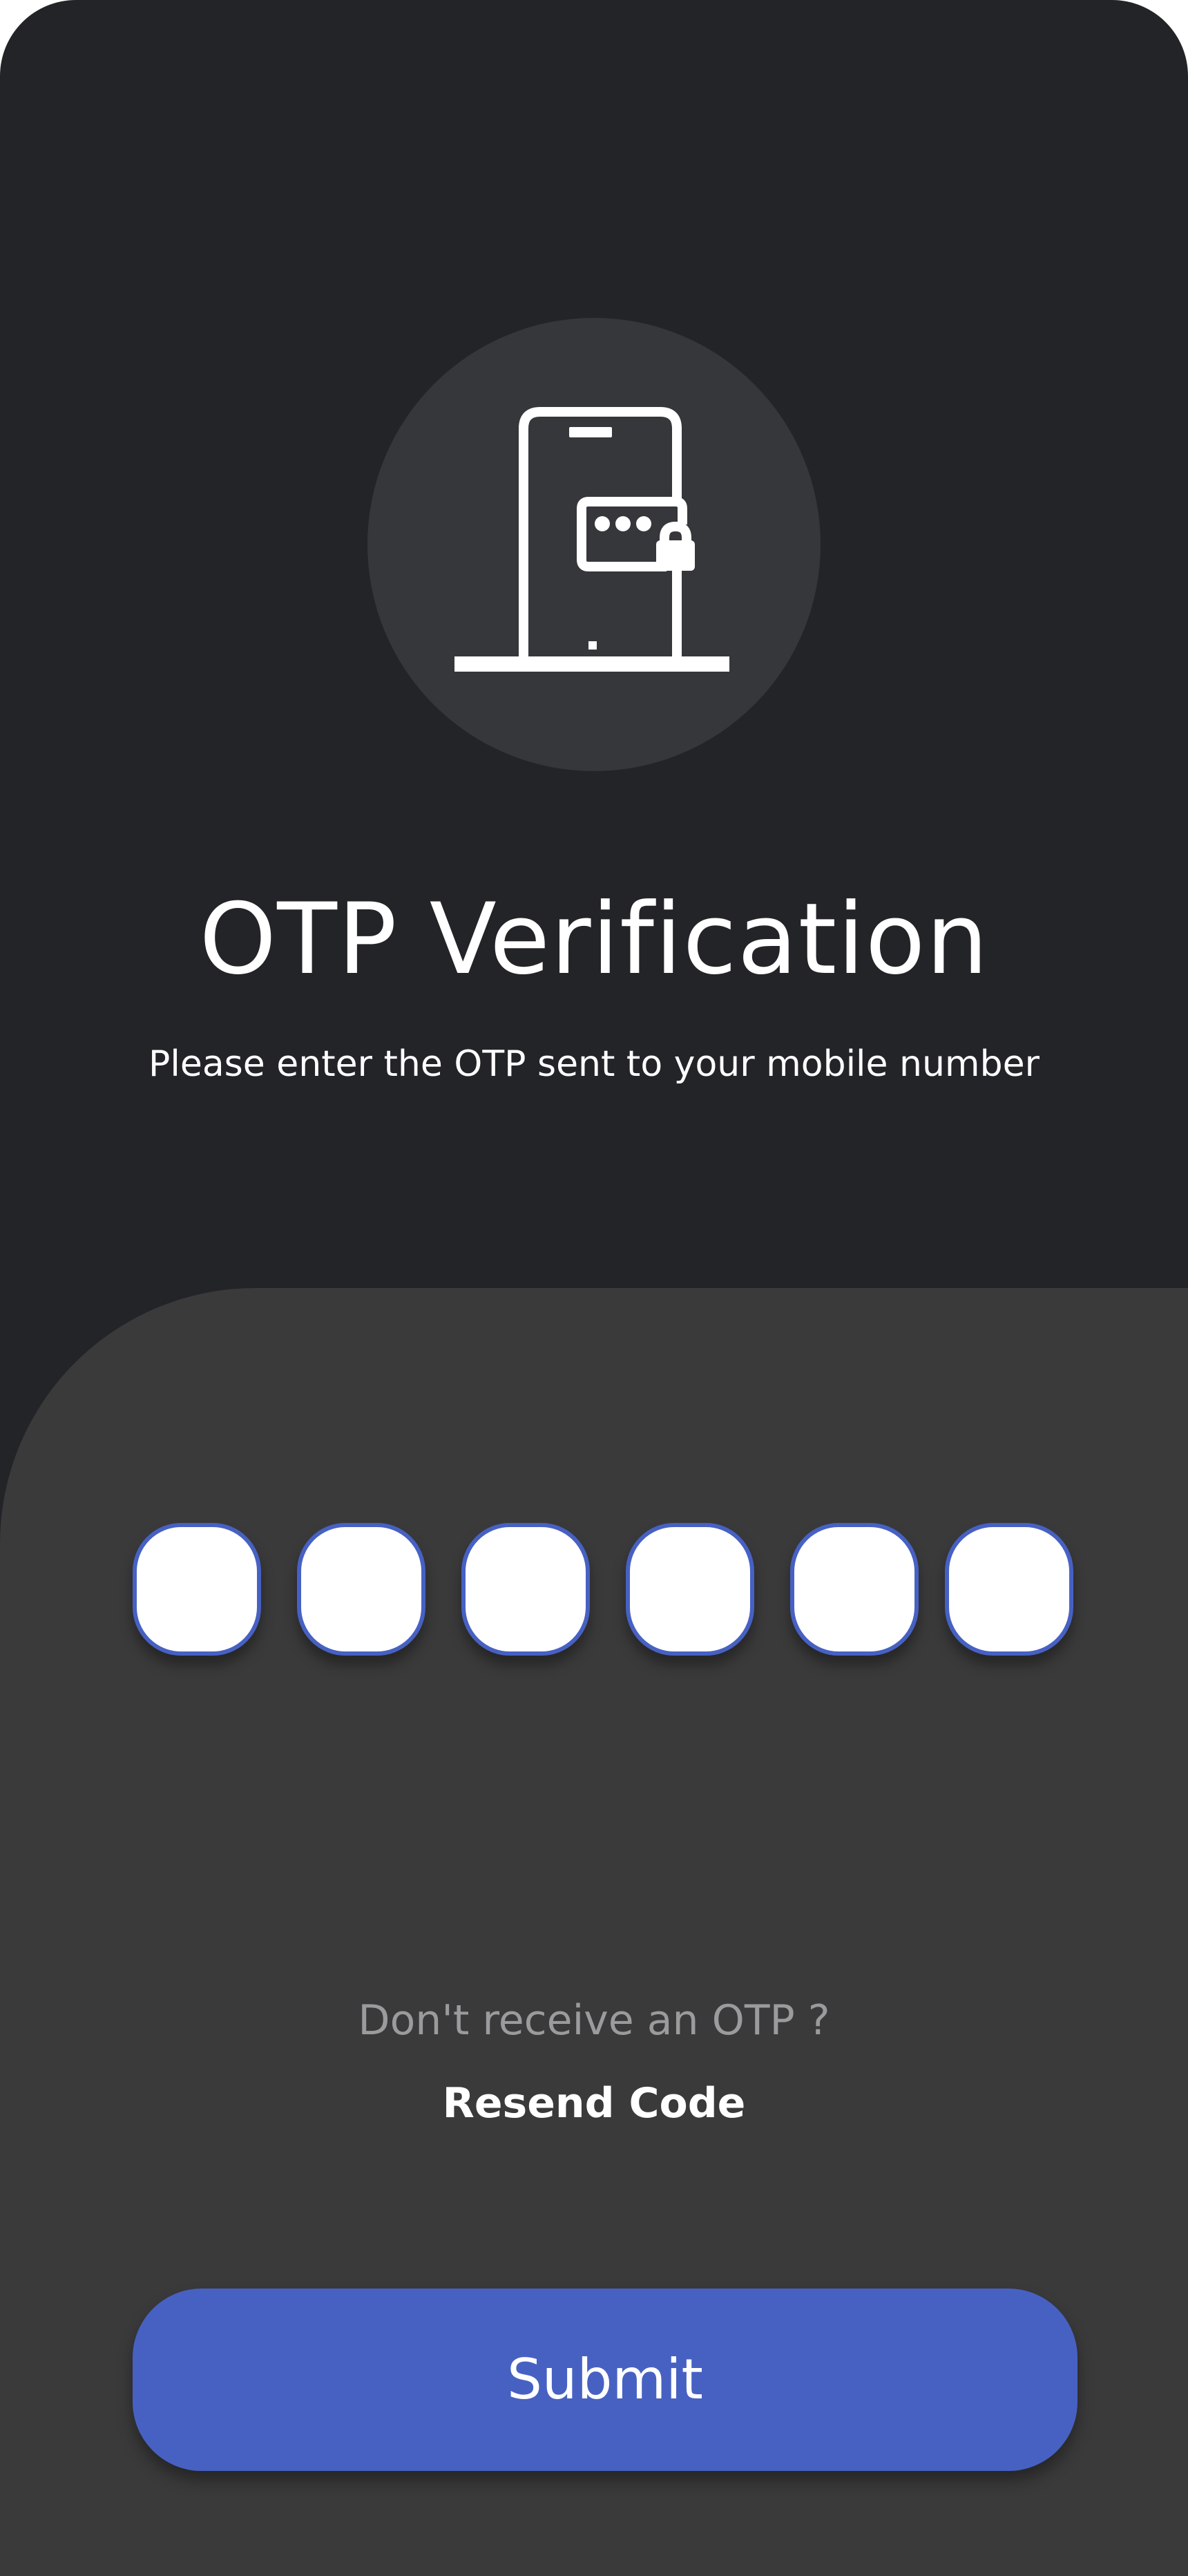  Describe the element at coordinates (594, 939) in the screenshot. I see `page-title: OTP Verification` at that location.